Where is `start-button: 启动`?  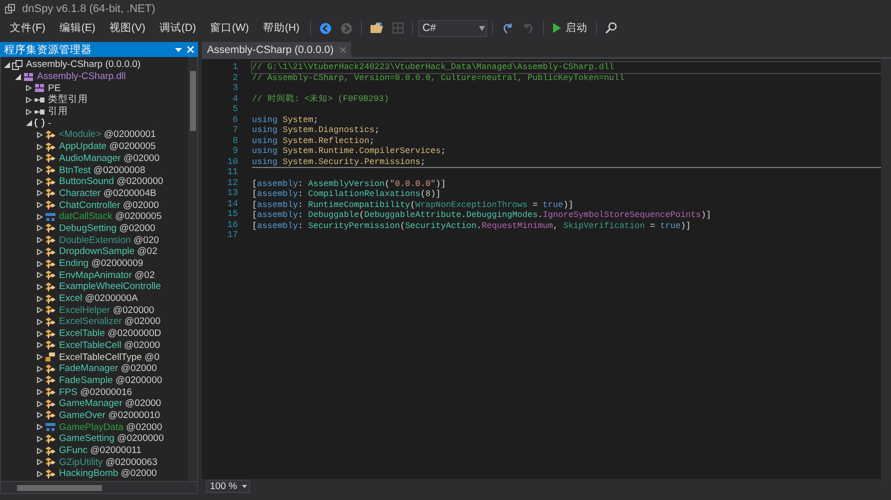 start-button: 启动 is located at coordinates (570, 28).